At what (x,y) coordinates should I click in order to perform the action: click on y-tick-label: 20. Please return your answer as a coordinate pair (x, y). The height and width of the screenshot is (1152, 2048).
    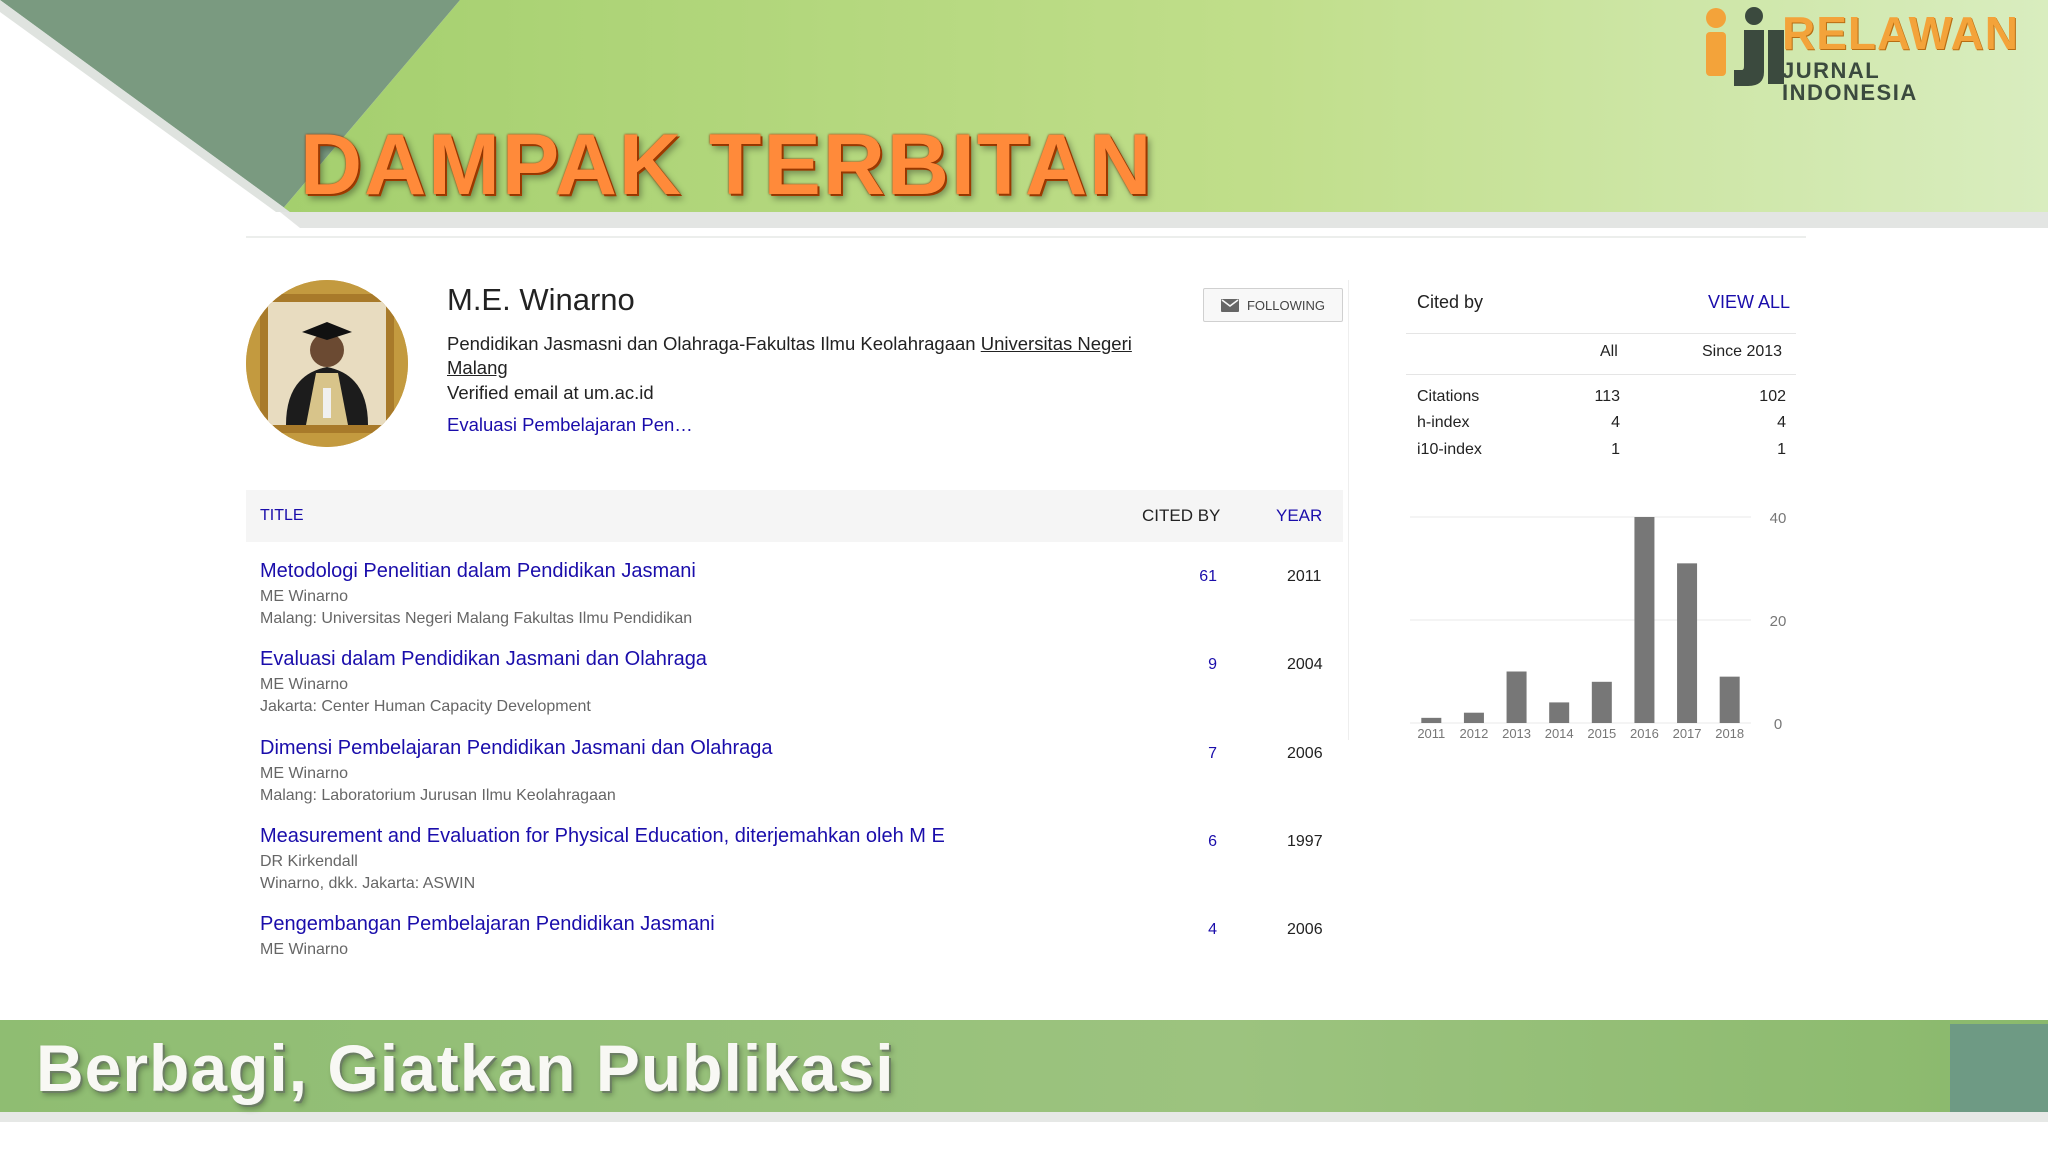
    Looking at the image, I should click on (1778, 621).